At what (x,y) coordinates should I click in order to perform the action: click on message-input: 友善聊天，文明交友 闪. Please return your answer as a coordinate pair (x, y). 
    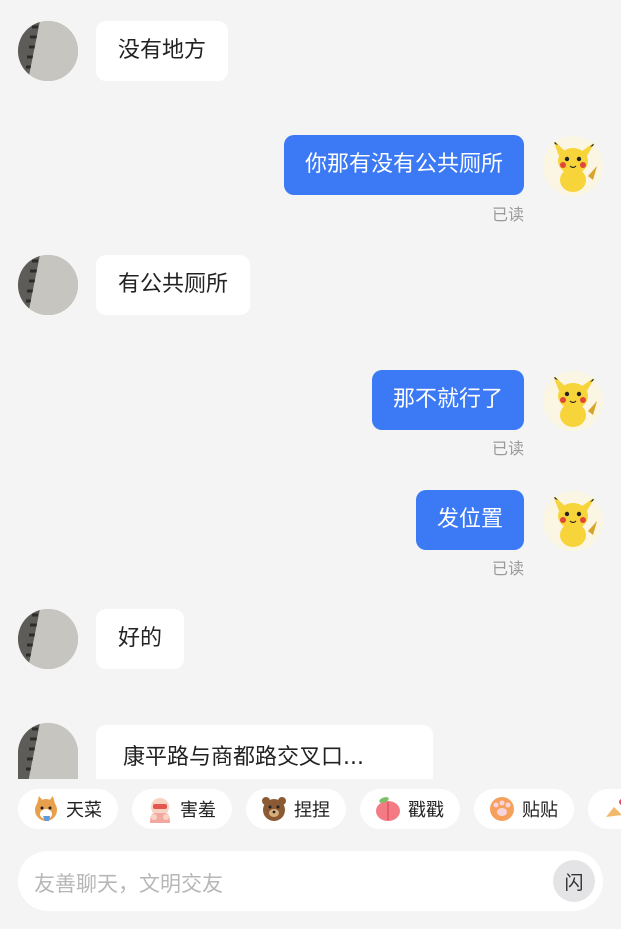
    Looking at the image, I should click on (310, 881).